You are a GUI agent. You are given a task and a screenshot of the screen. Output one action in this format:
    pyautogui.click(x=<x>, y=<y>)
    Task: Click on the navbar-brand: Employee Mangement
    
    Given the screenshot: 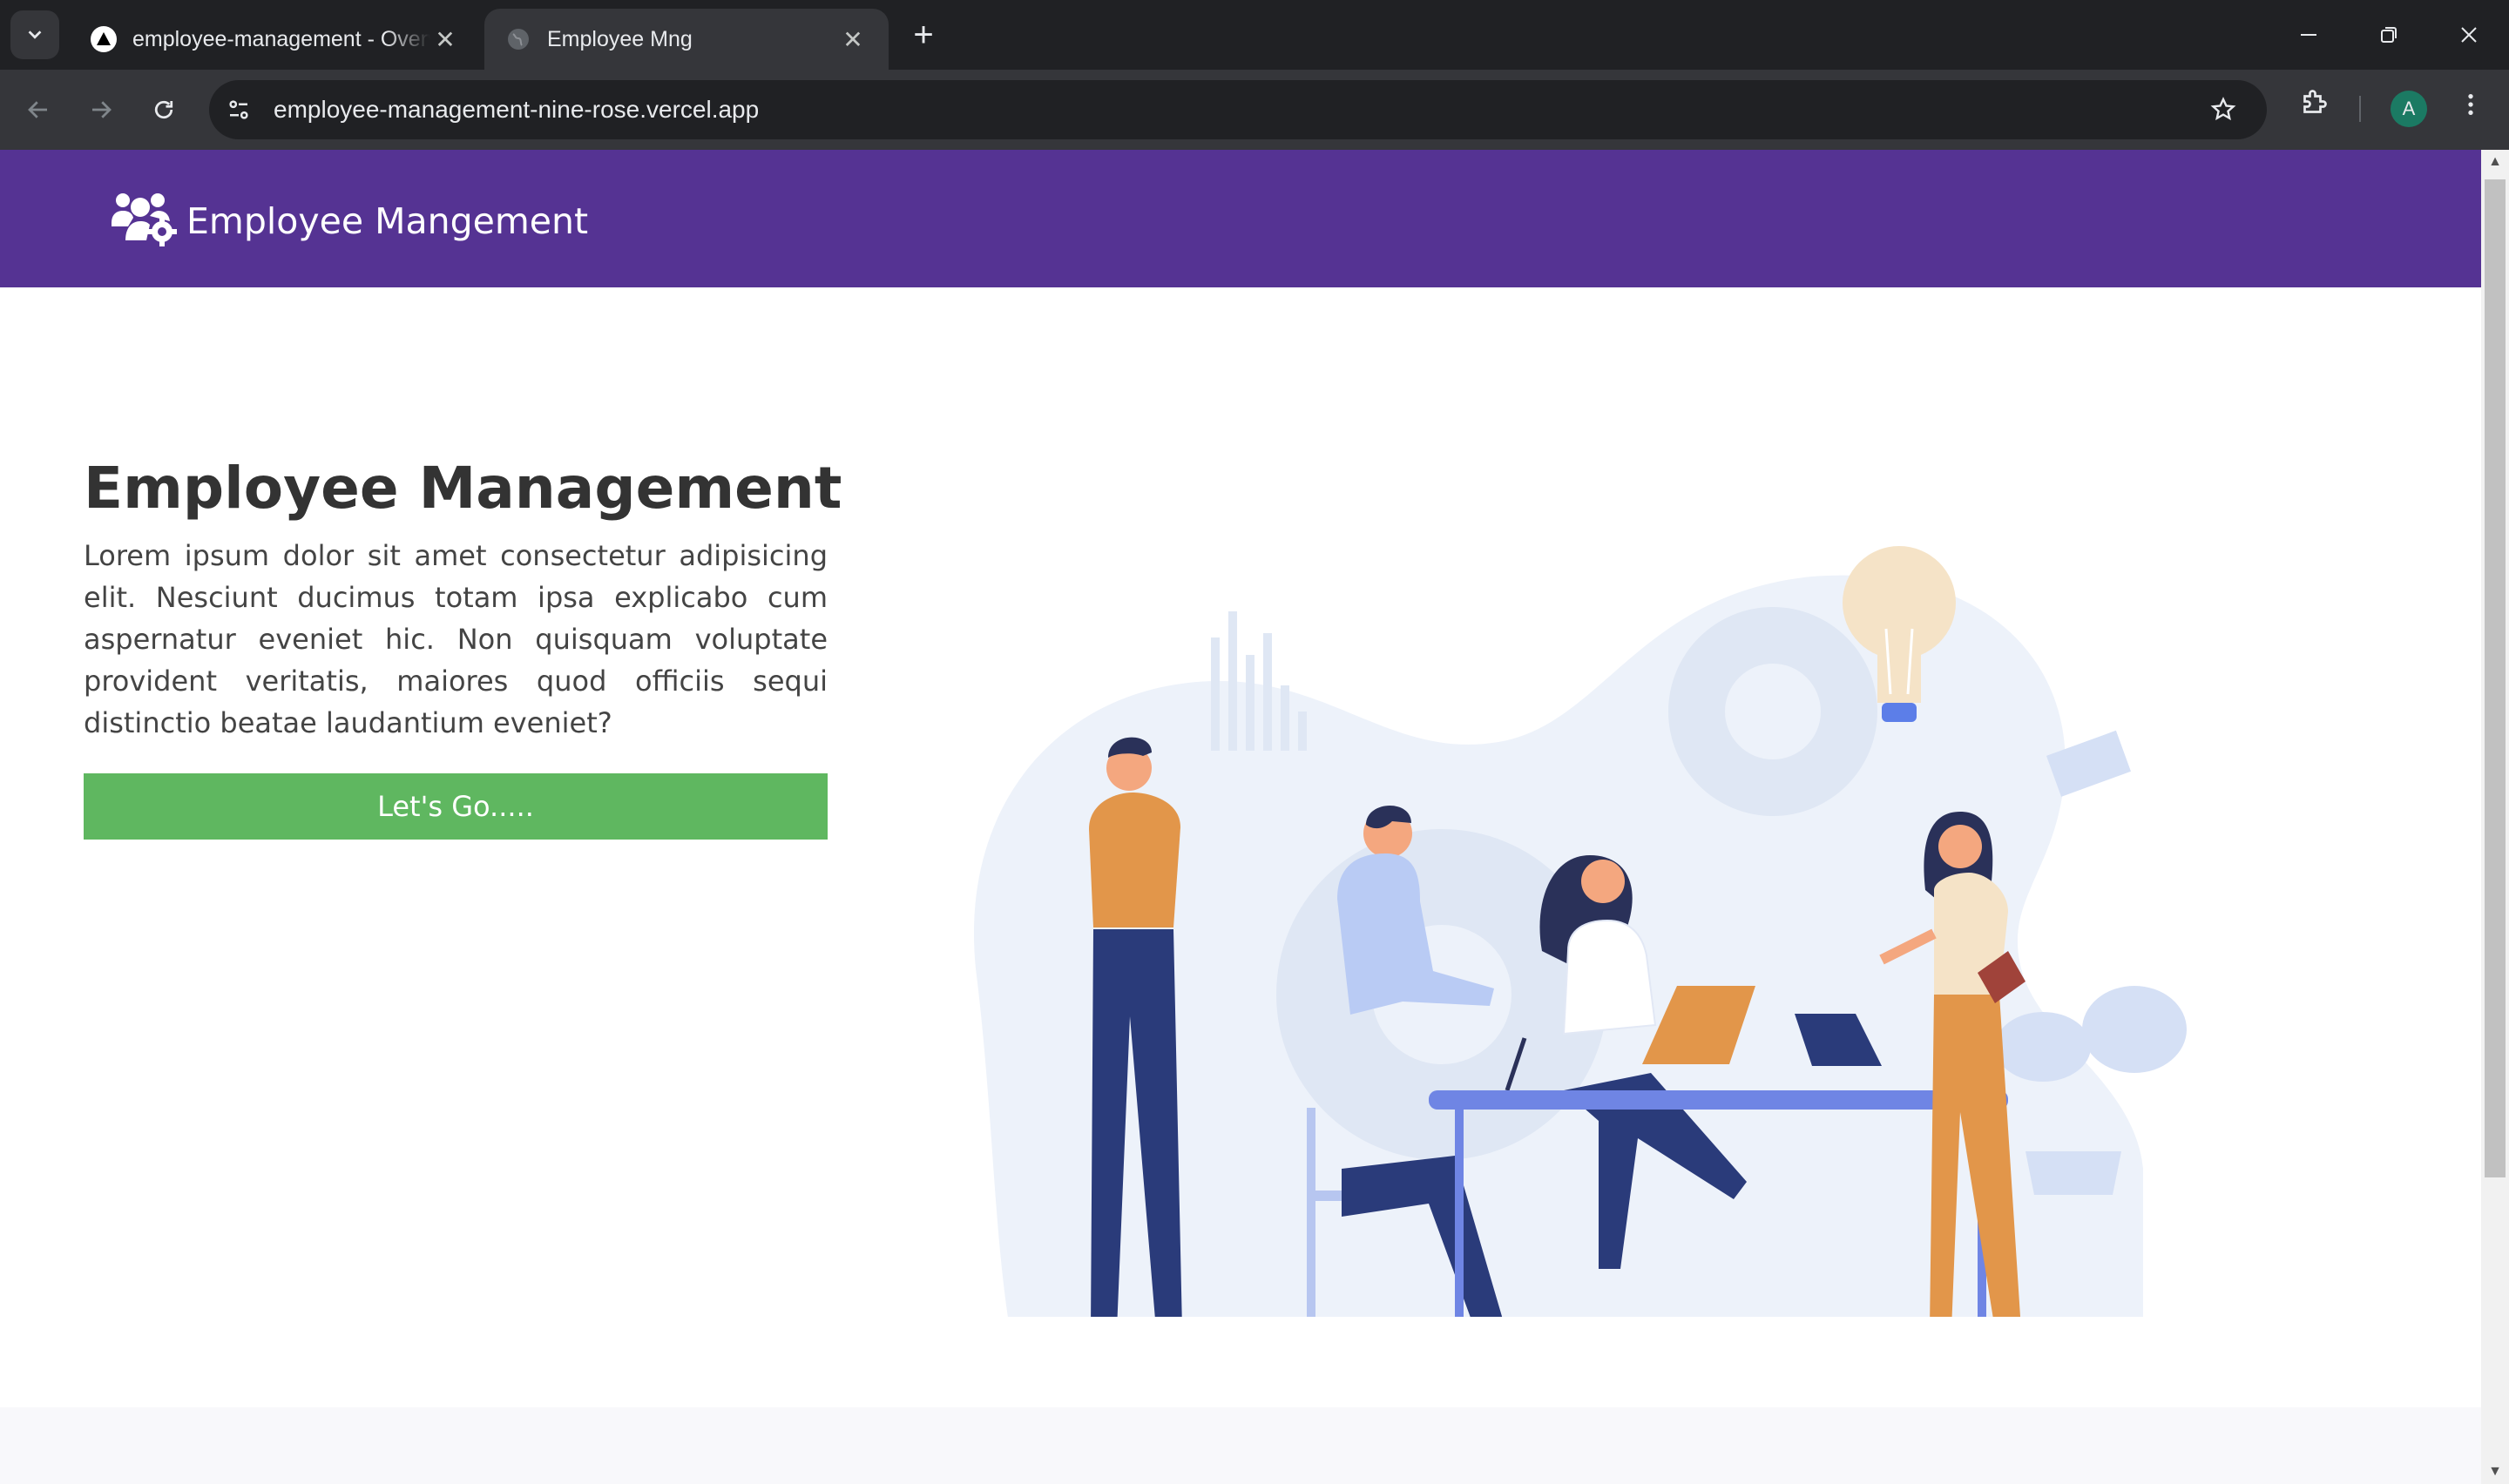 What is the action you would take?
    pyautogui.click(x=348, y=221)
    